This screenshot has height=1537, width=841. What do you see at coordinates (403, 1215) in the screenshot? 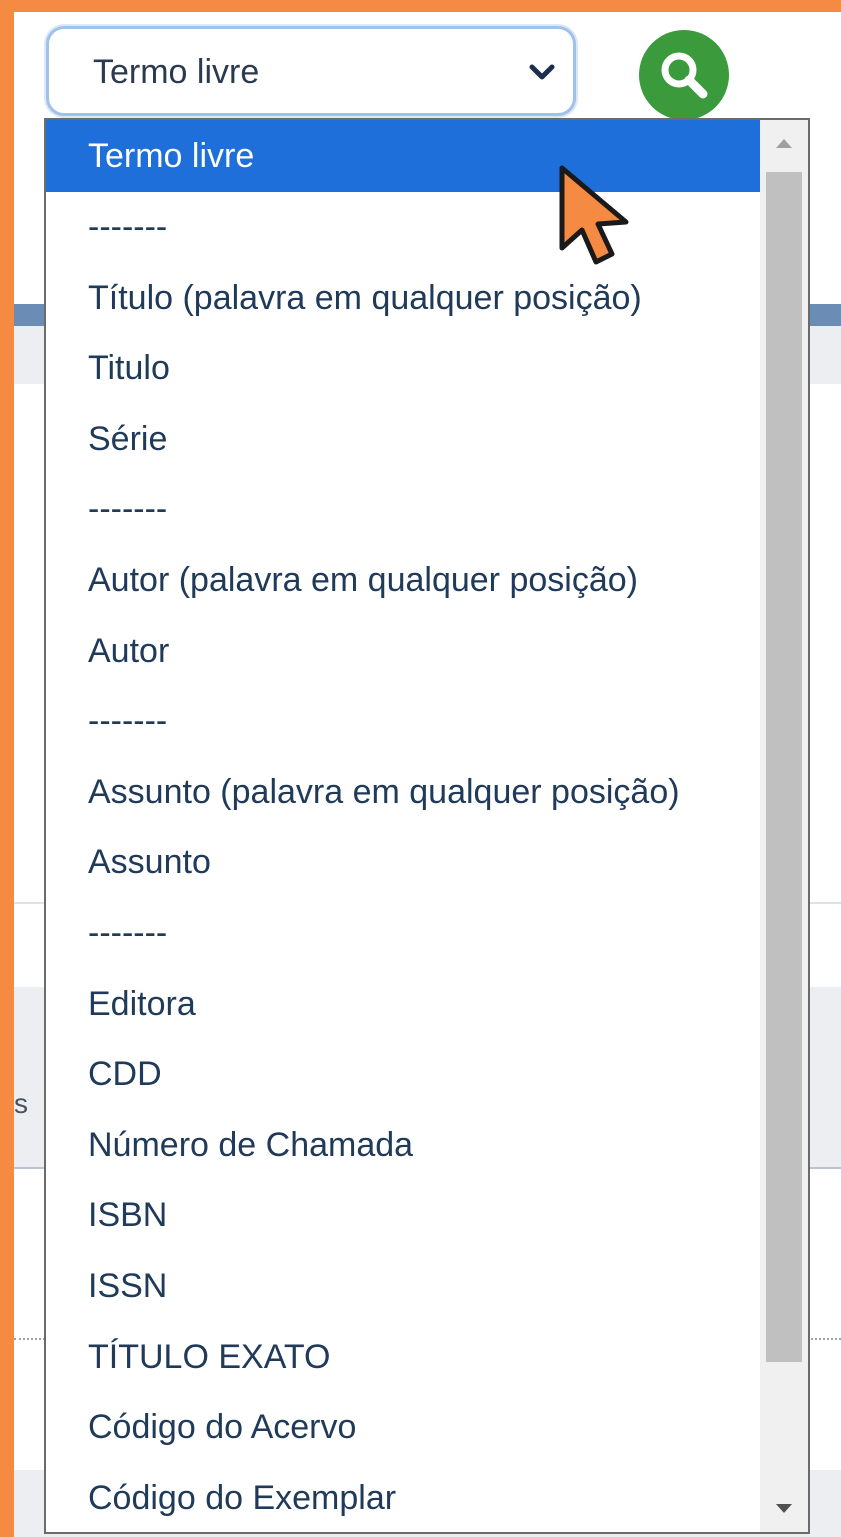
I see `dropdown-option: ISBN` at bounding box center [403, 1215].